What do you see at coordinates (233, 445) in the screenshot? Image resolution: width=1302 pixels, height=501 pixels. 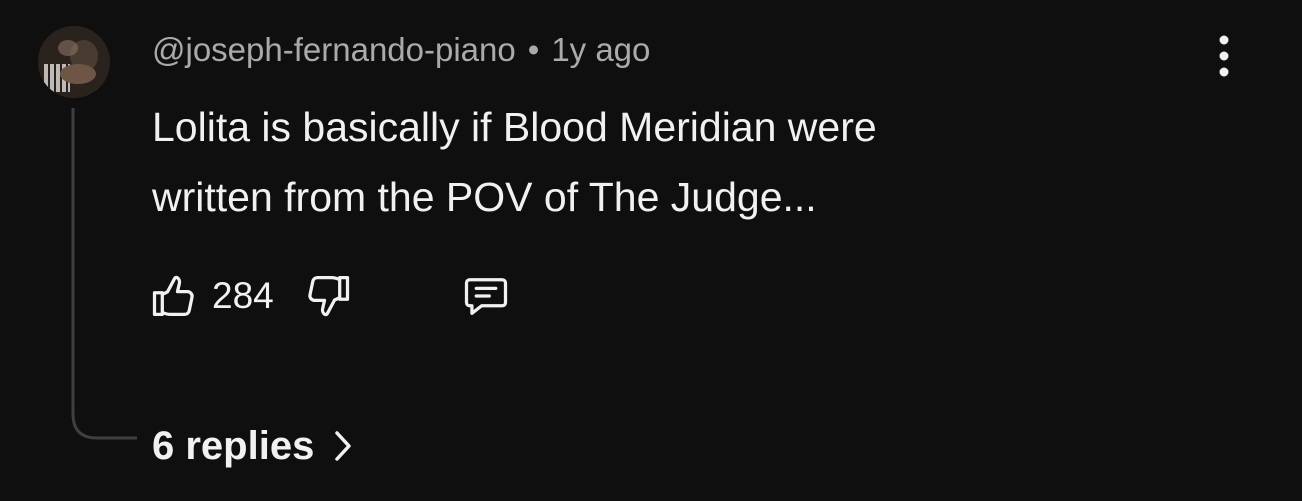 I see `replies-label: 6 replies` at bounding box center [233, 445].